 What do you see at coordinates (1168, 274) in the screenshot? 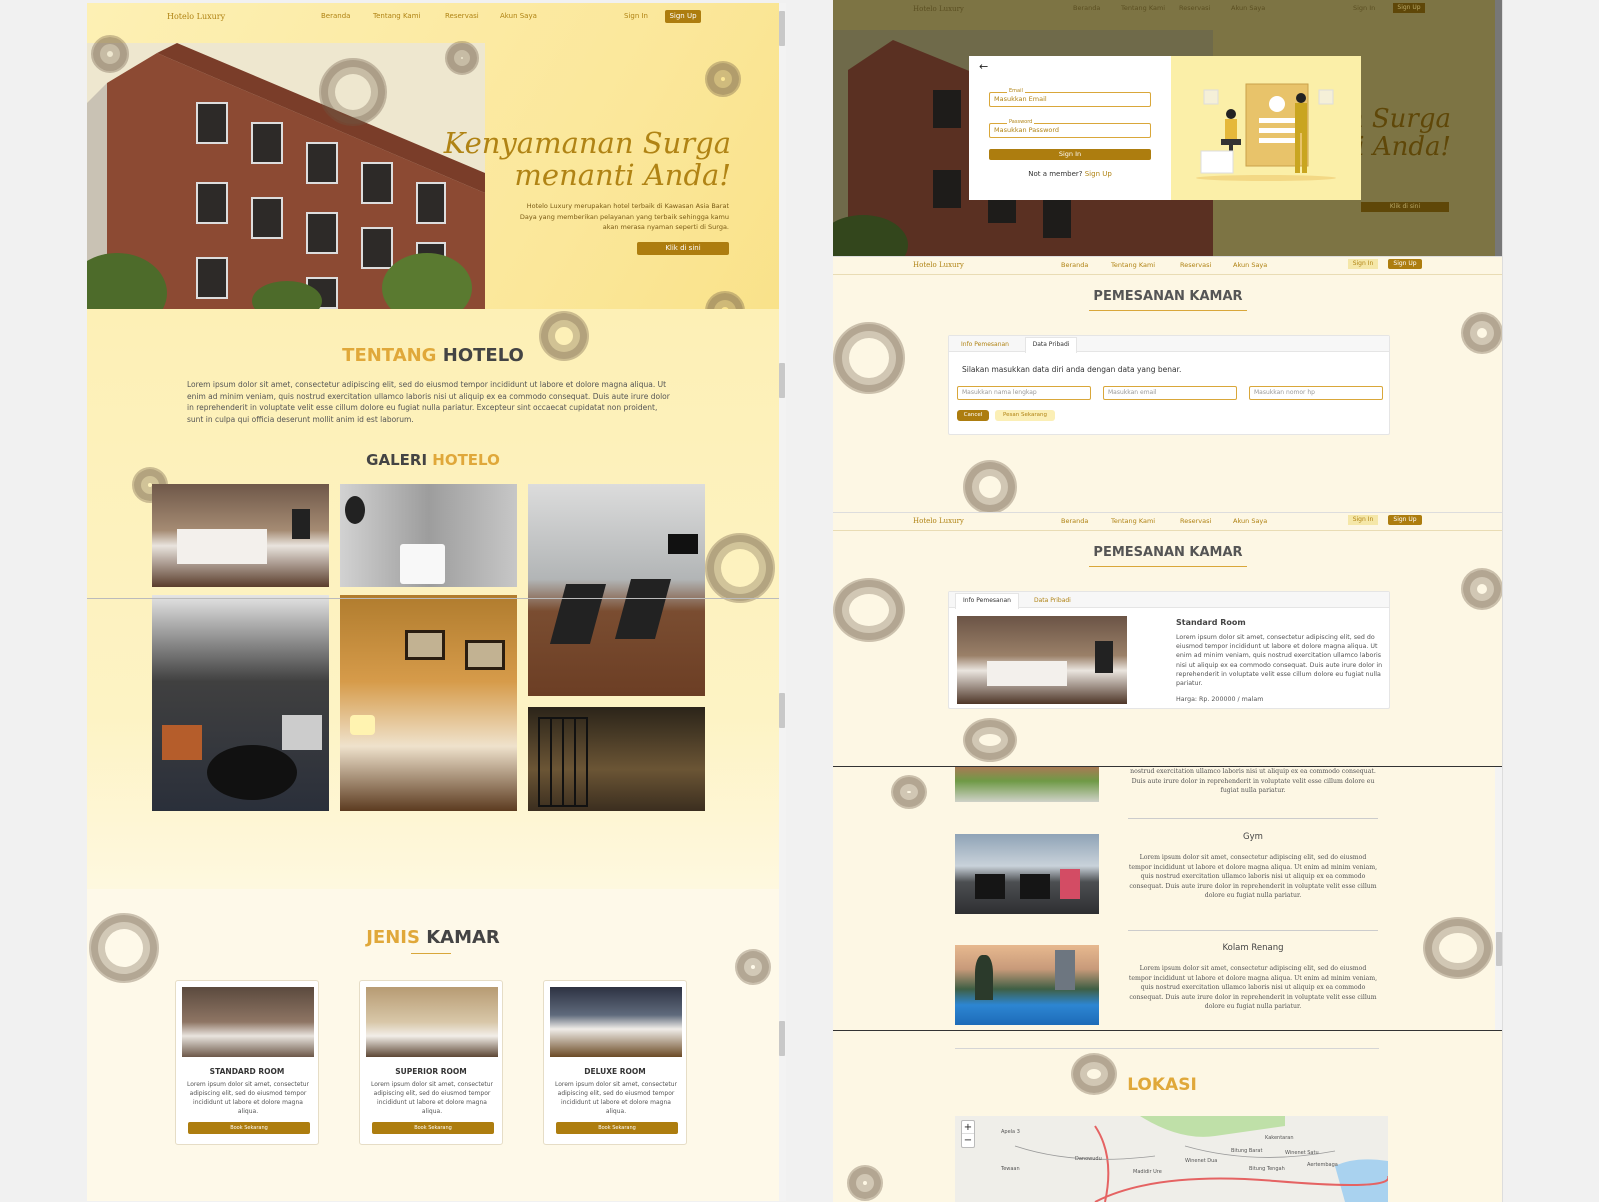
I see `nav-underline` at bounding box center [1168, 274].